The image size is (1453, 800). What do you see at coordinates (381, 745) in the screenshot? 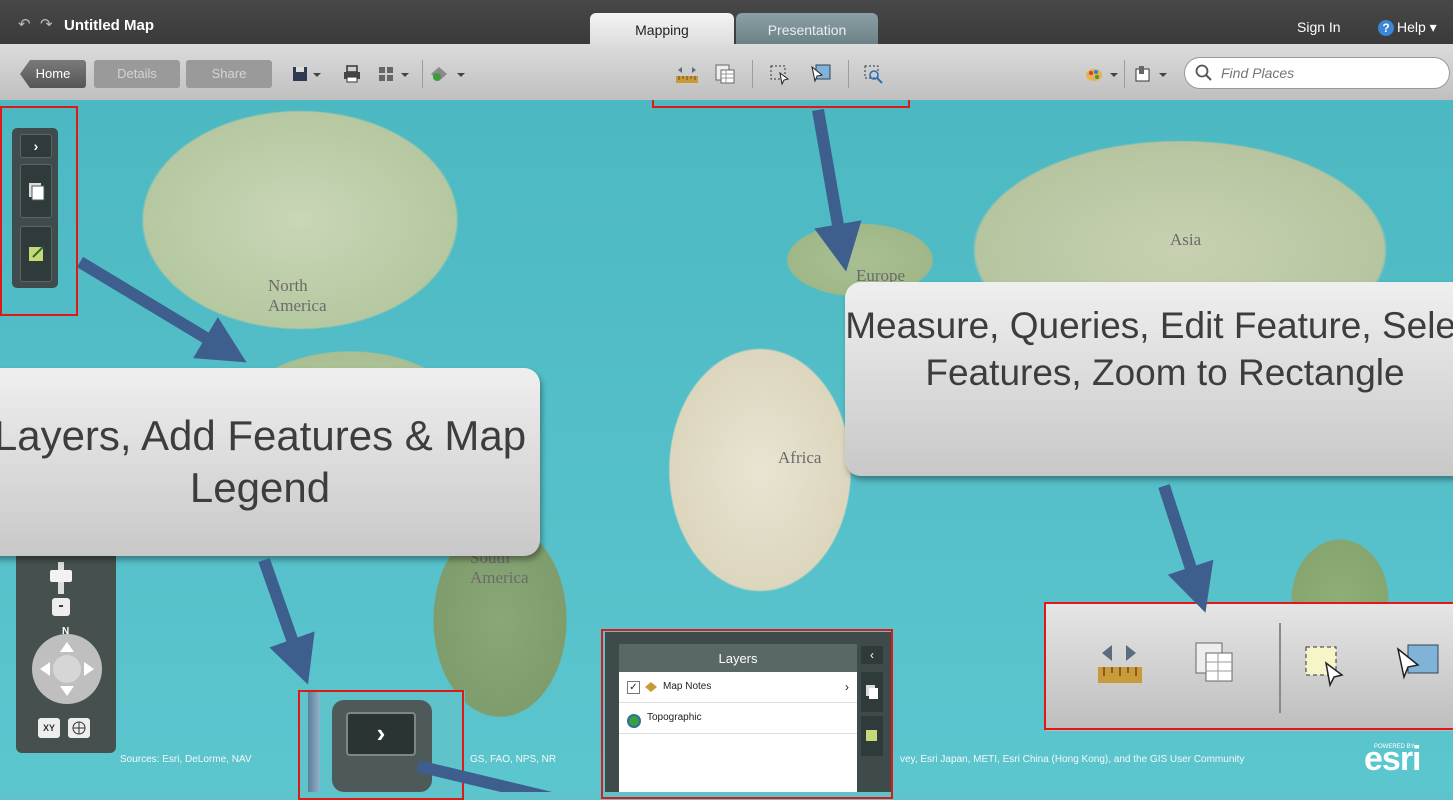
I see `highlight-expander-inset` at bounding box center [381, 745].